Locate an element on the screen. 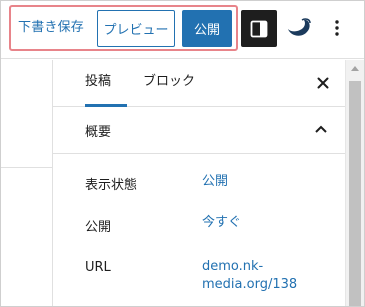 This screenshot has height=307, width=365. scroll-up-icon is located at coordinates (355, 68).